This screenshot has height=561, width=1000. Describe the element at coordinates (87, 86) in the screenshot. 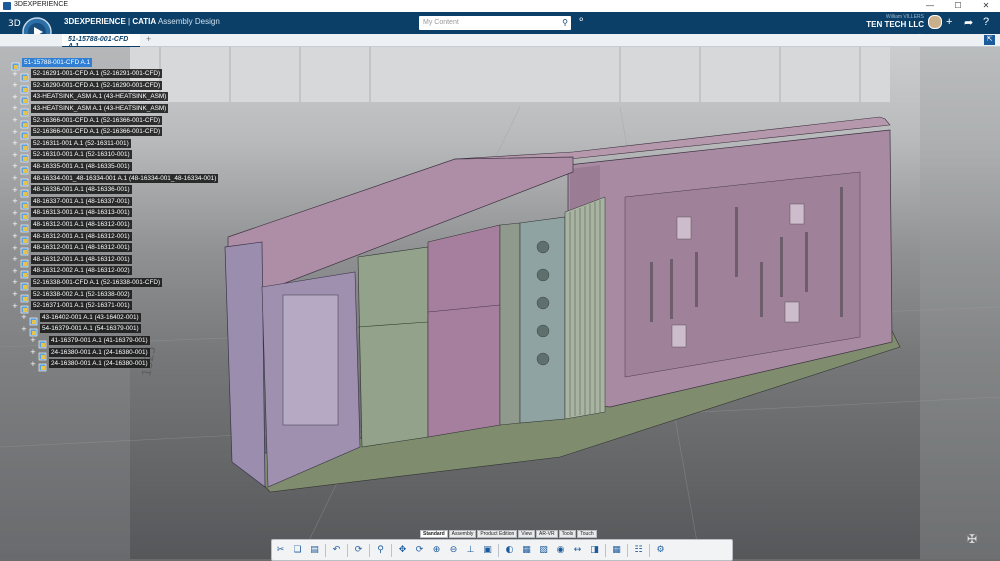

I see `tree-node: +52-16290-001-CFD A.1 (52-16290-001-CFD)` at that location.